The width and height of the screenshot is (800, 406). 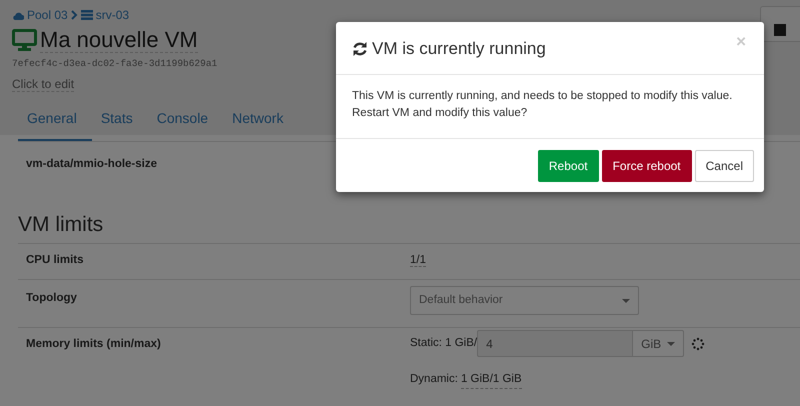 What do you see at coordinates (459, 49) in the screenshot?
I see `modal-title: VM is currently running` at bounding box center [459, 49].